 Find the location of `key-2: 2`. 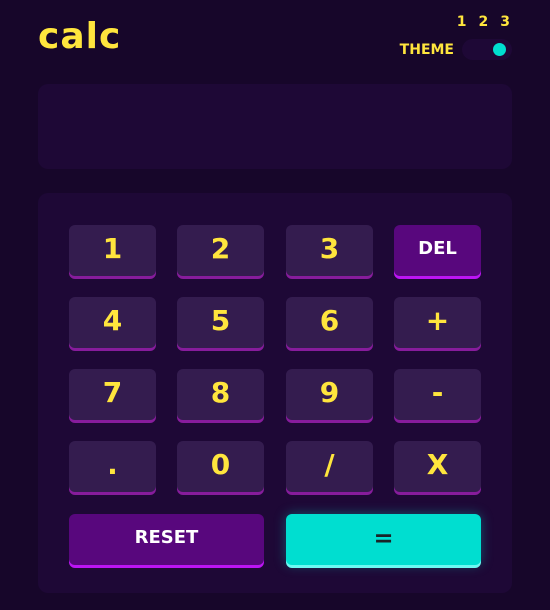

key-2: 2 is located at coordinates (220, 250).